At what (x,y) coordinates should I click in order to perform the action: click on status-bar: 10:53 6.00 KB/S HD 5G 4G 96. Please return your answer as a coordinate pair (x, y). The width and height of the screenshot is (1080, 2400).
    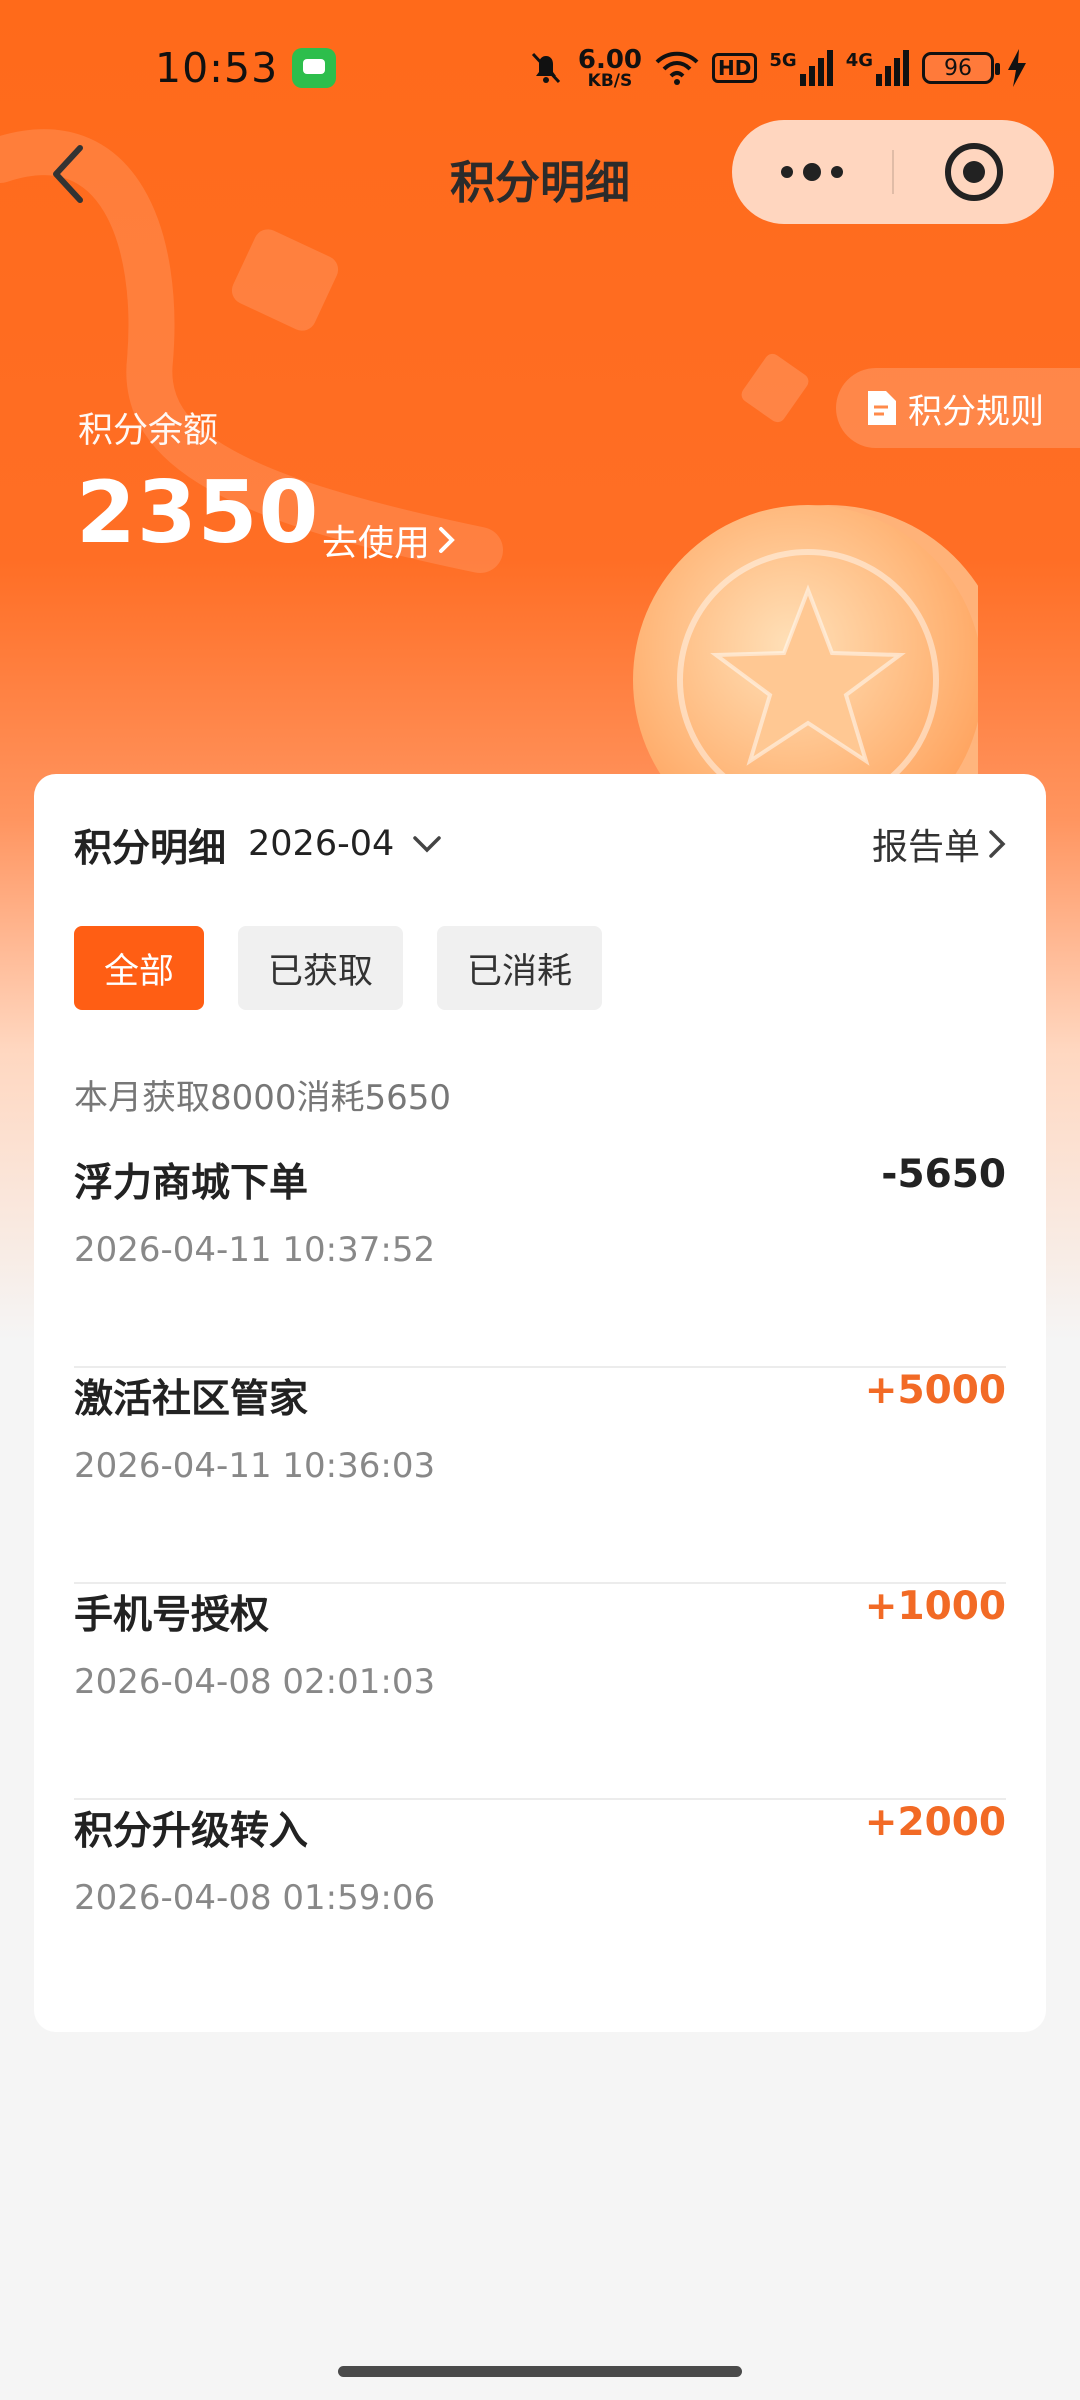
    Looking at the image, I should click on (540, 67).